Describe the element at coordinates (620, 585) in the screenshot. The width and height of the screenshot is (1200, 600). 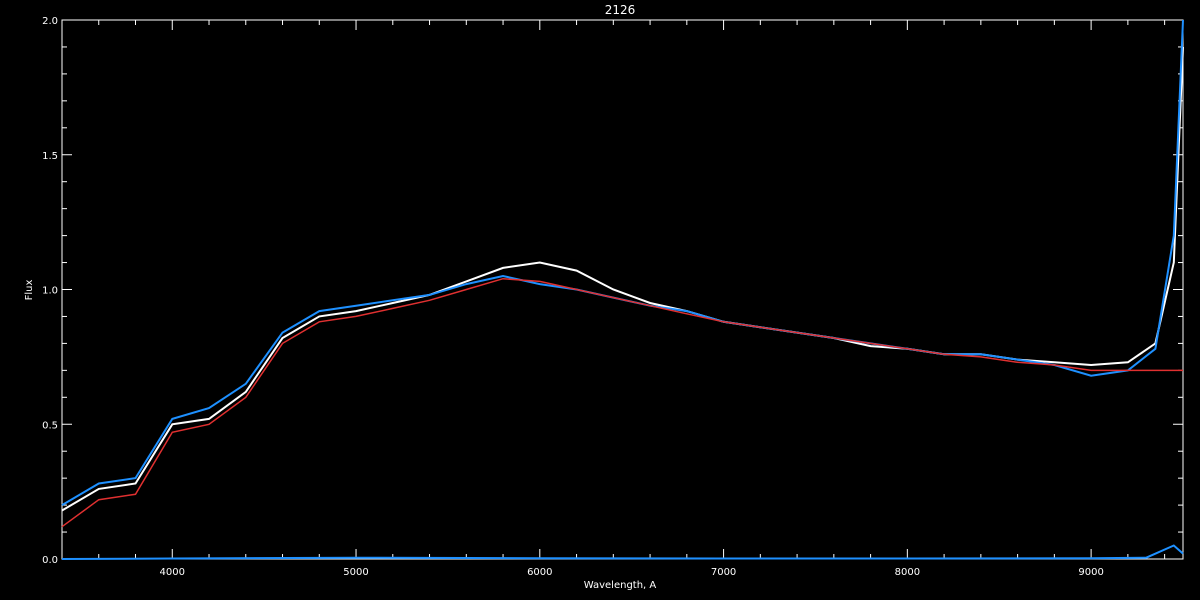
I see `x-axis-label: Wavelength, A` at that location.